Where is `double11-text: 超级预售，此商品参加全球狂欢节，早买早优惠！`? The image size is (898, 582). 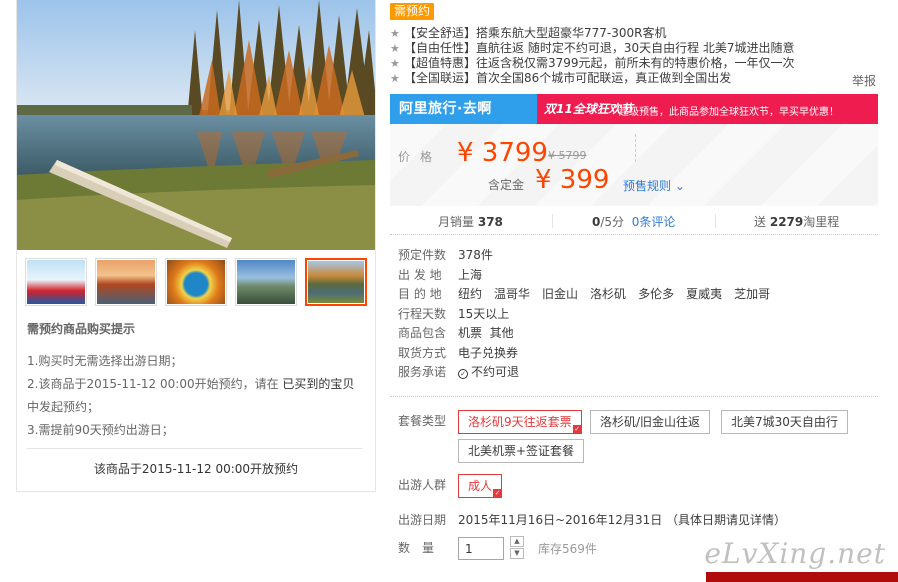 double11-text: 超级预售，此商品参加全球狂欢节，早买早优惠！ is located at coordinates (729, 112).